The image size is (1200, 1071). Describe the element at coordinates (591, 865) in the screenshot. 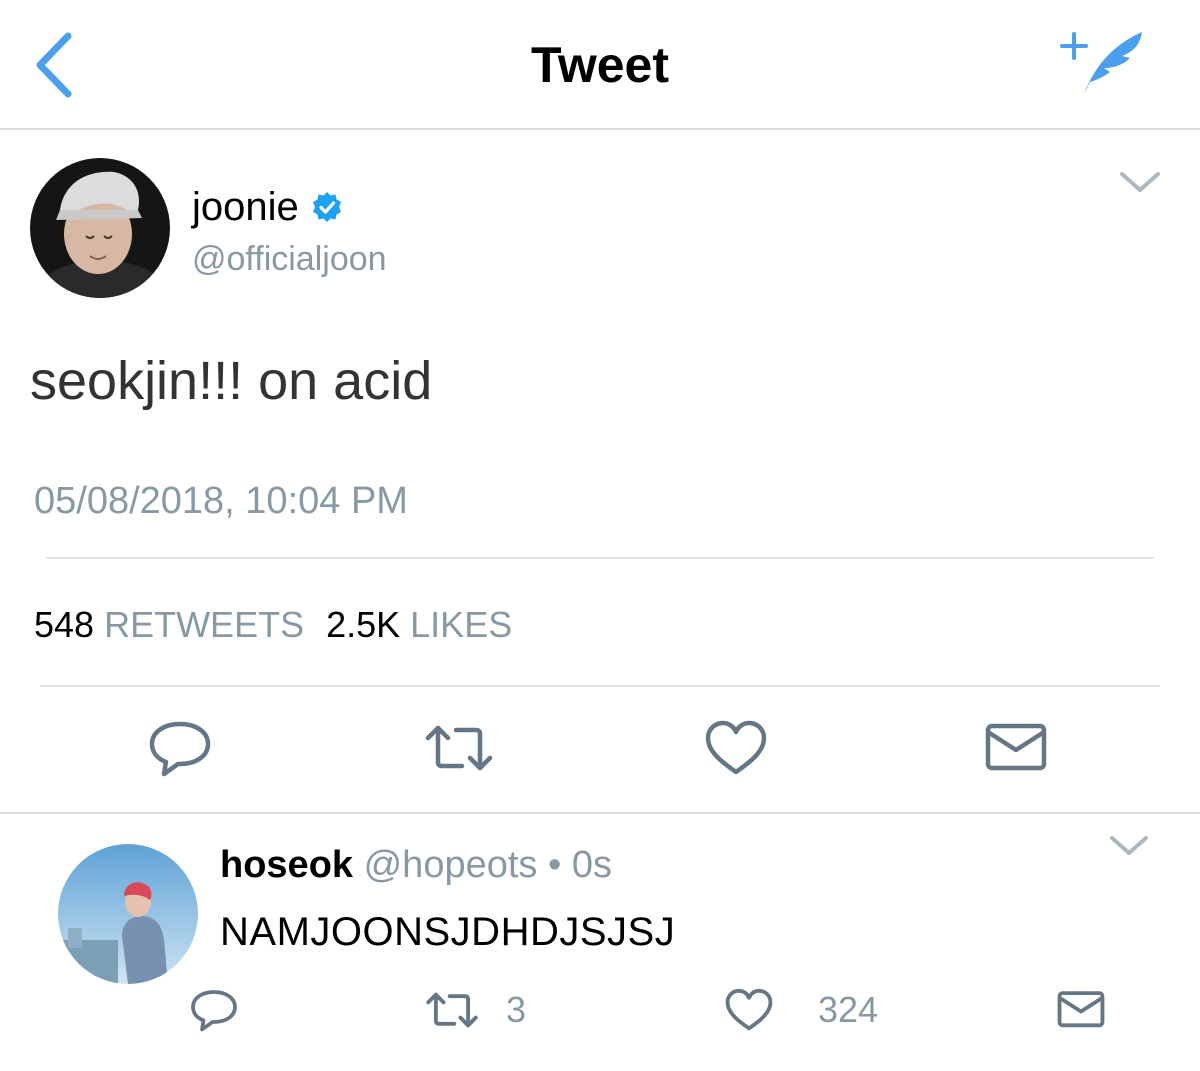

I see `reply-time: 0s` at that location.